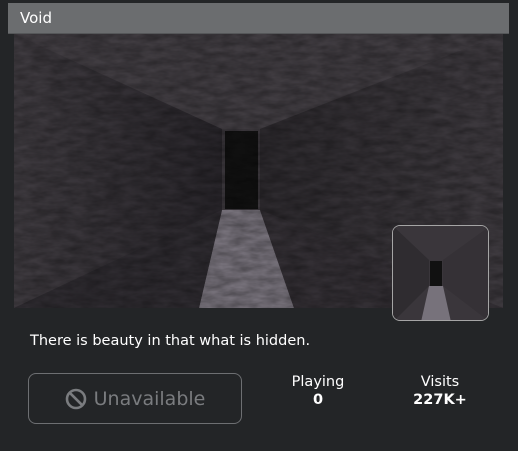  Describe the element at coordinates (149, 398) in the screenshot. I see `unavailable-label: Unavailable` at that location.